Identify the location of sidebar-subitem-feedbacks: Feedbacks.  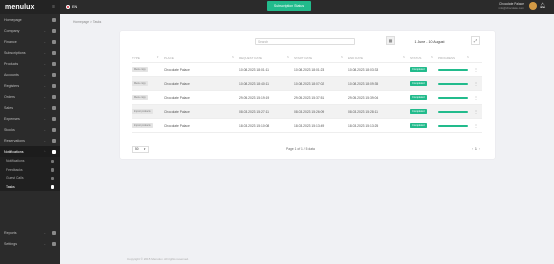
(30, 169).